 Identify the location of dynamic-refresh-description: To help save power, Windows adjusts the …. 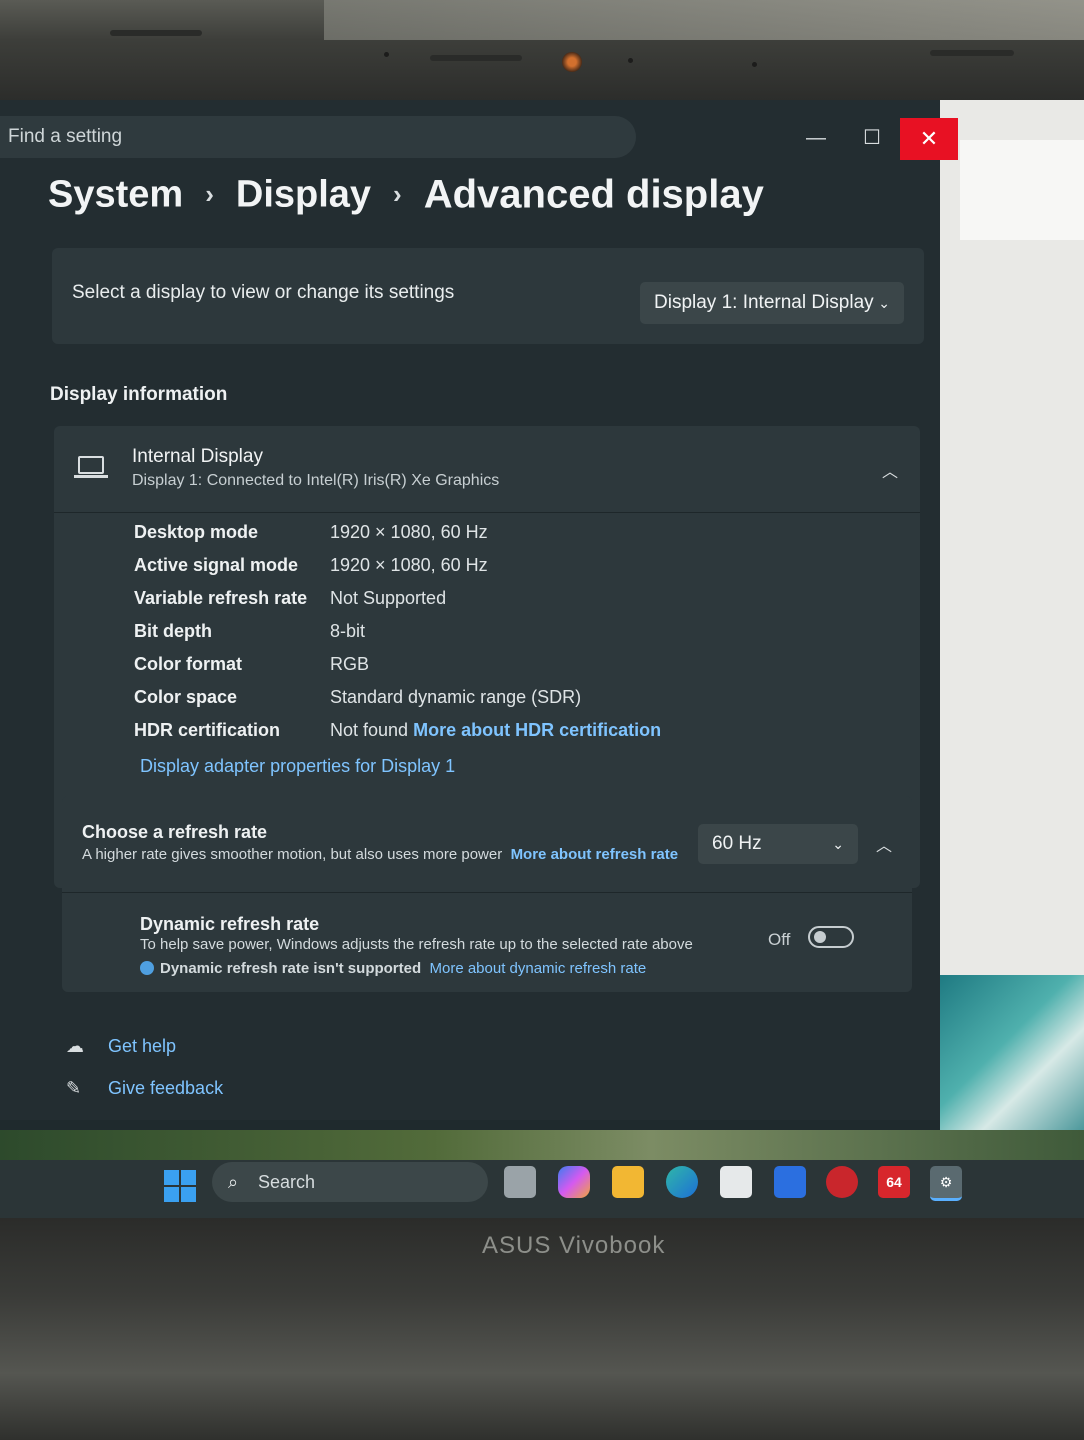
(416, 944).